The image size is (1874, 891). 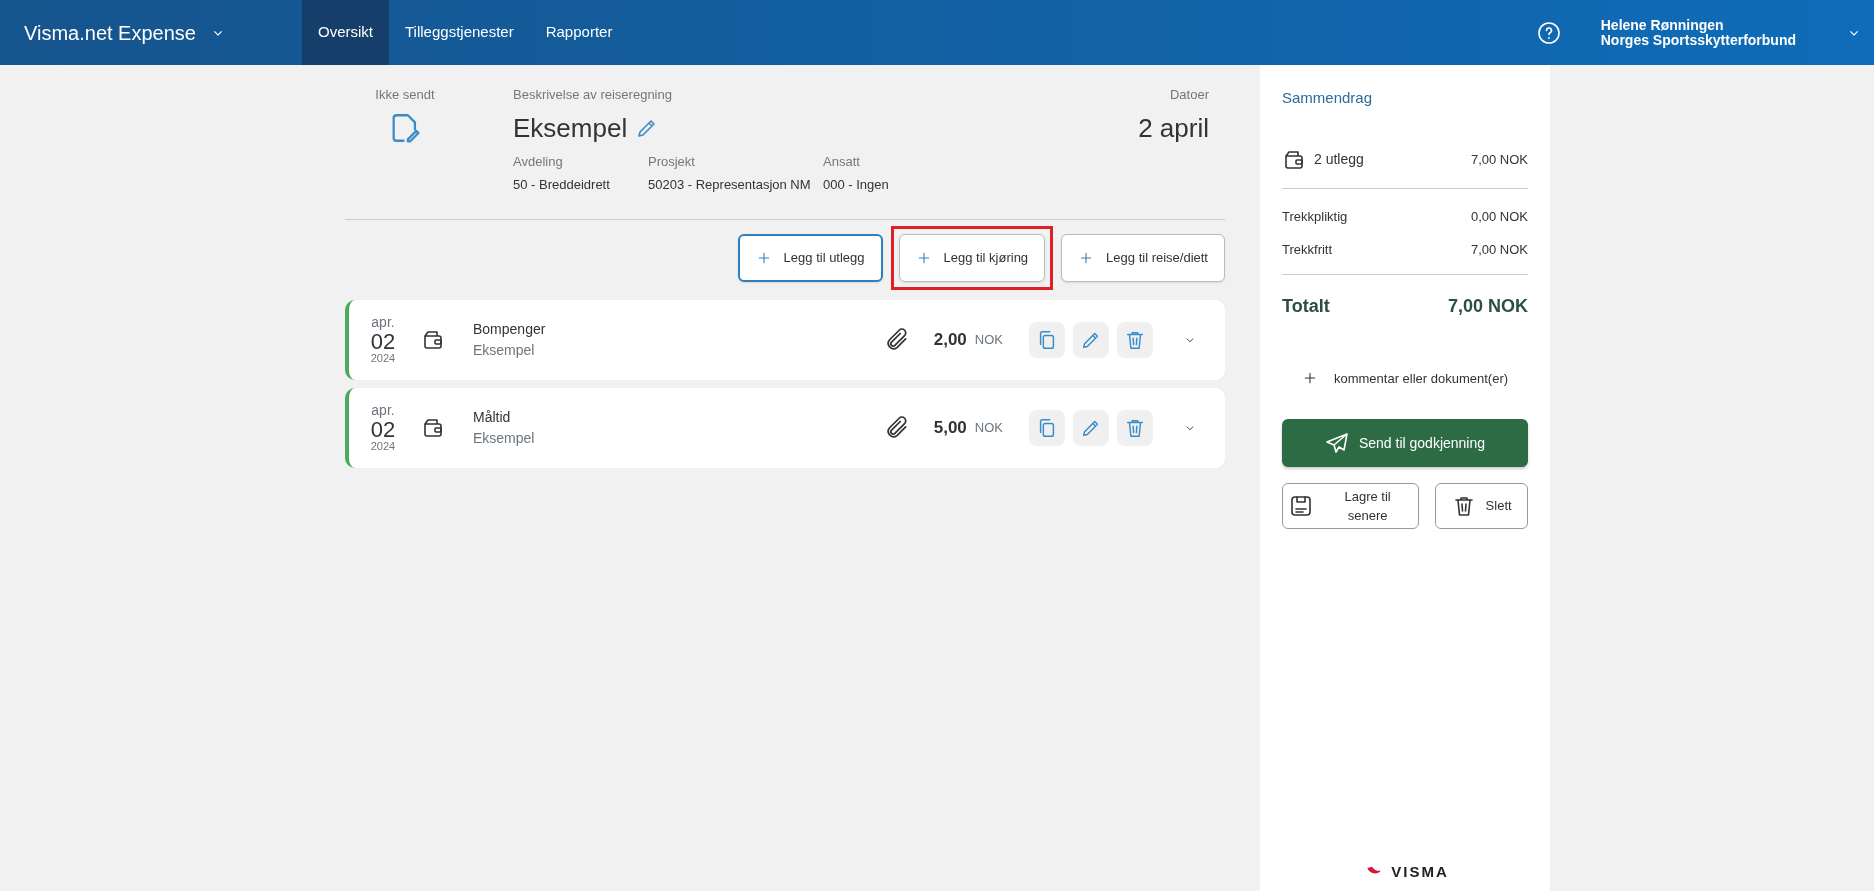 I want to click on status-label: Ikke sendt, so click(x=405, y=95).